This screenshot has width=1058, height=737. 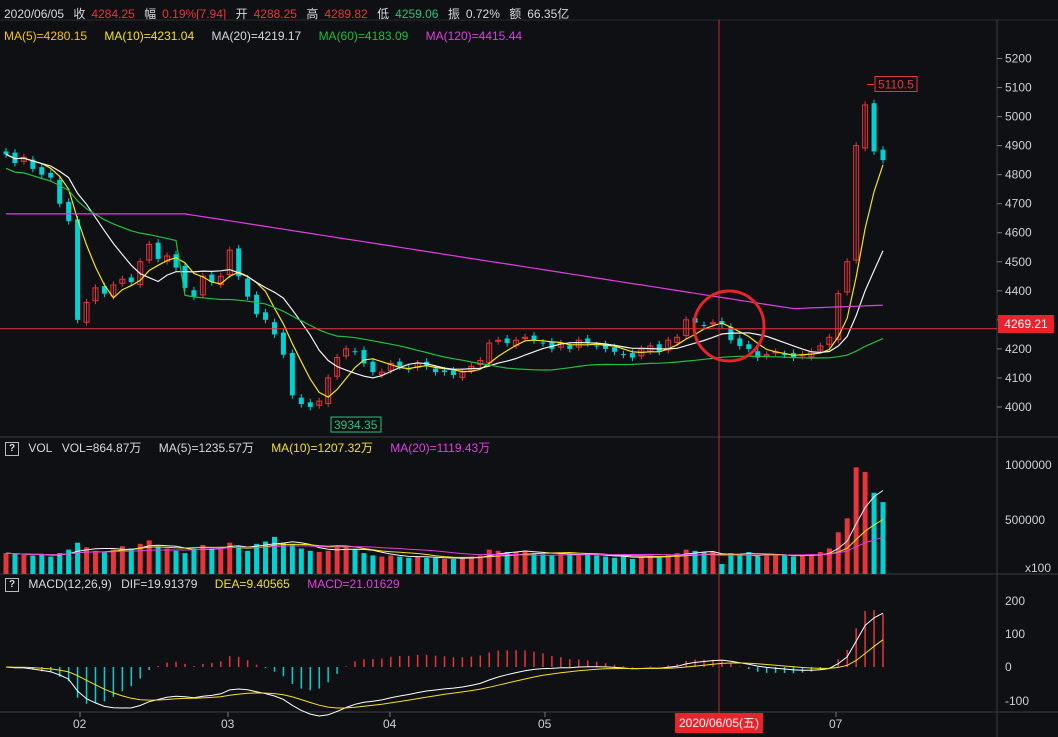 I want to click on ma120-line, so click(x=445, y=261).